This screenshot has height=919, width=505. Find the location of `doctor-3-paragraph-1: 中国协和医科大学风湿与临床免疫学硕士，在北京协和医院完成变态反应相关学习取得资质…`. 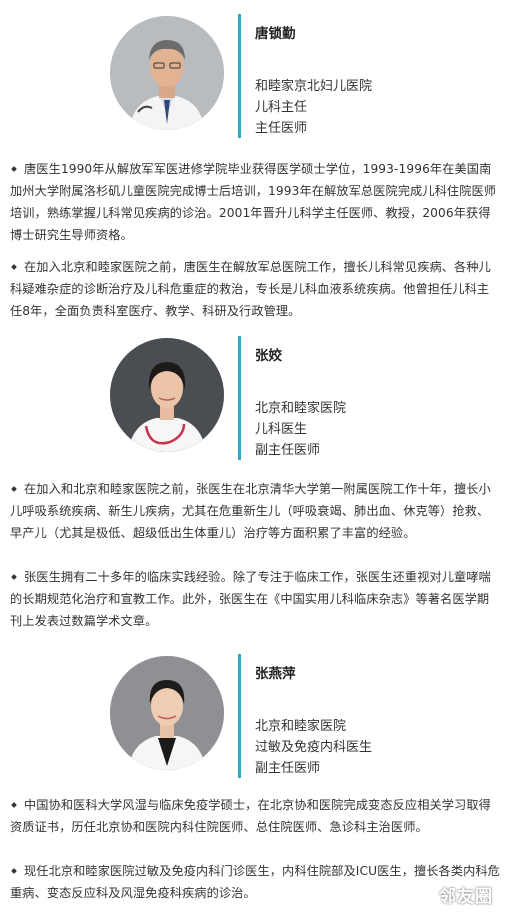

doctor-3-paragraph-1: 中国协和医科大学风湿与临床免疫学硕士，在北京协和医院完成变态反应相关学习取得资质… is located at coordinates (250, 816).